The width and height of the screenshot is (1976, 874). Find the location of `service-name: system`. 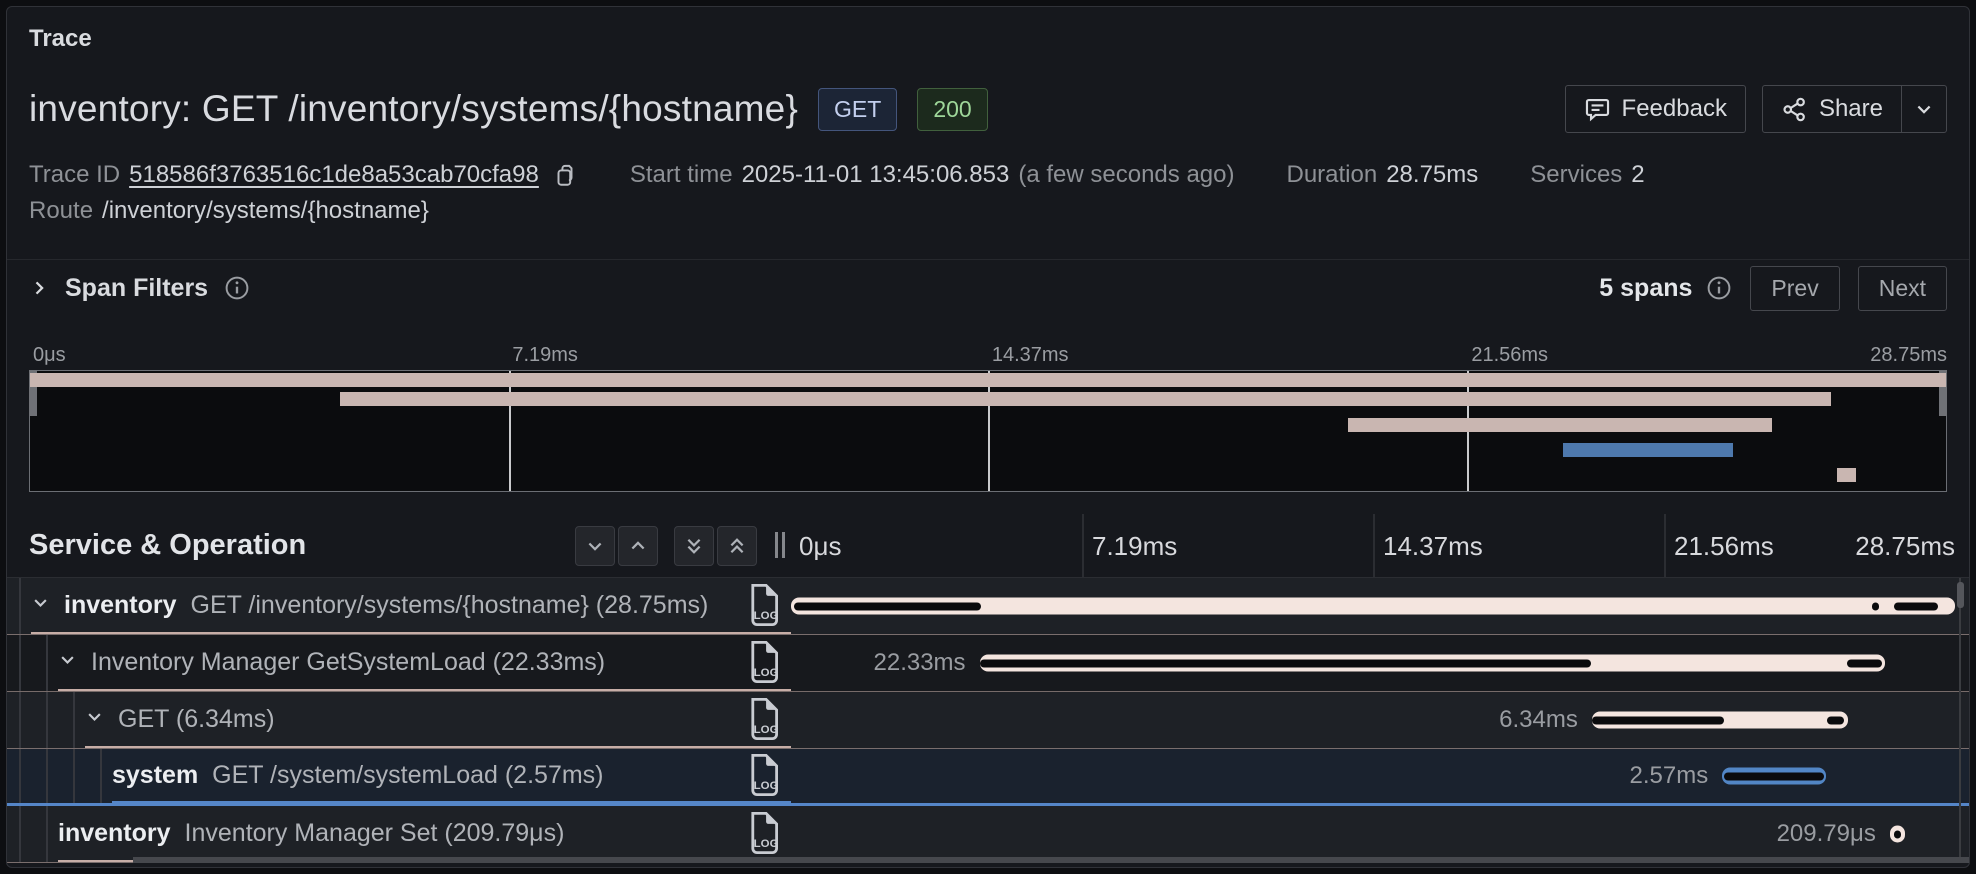

service-name: system is located at coordinates (155, 774).